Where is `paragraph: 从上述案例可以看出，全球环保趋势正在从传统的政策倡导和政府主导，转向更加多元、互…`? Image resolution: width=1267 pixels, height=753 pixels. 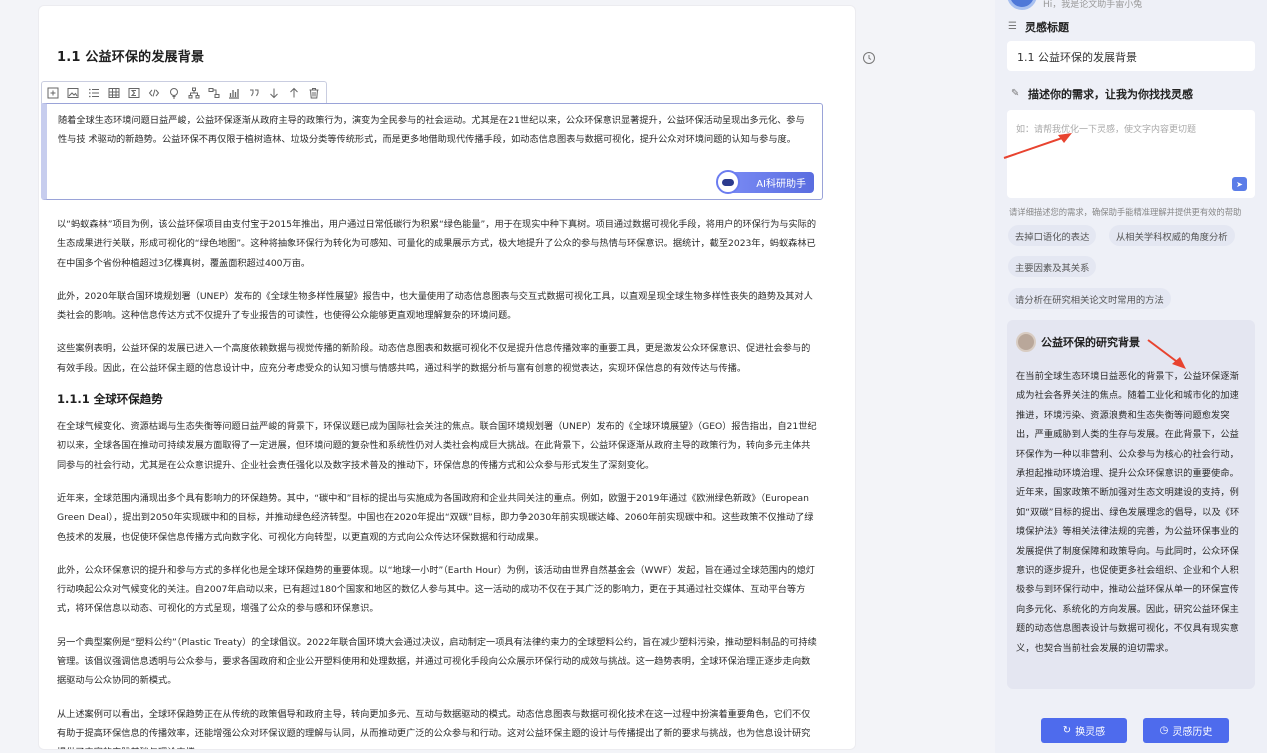 paragraph: 从上述案例可以看出，全球环保趋势正在从传统的政策倡导和政府主导，转向更加多元、互… is located at coordinates (438, 727).